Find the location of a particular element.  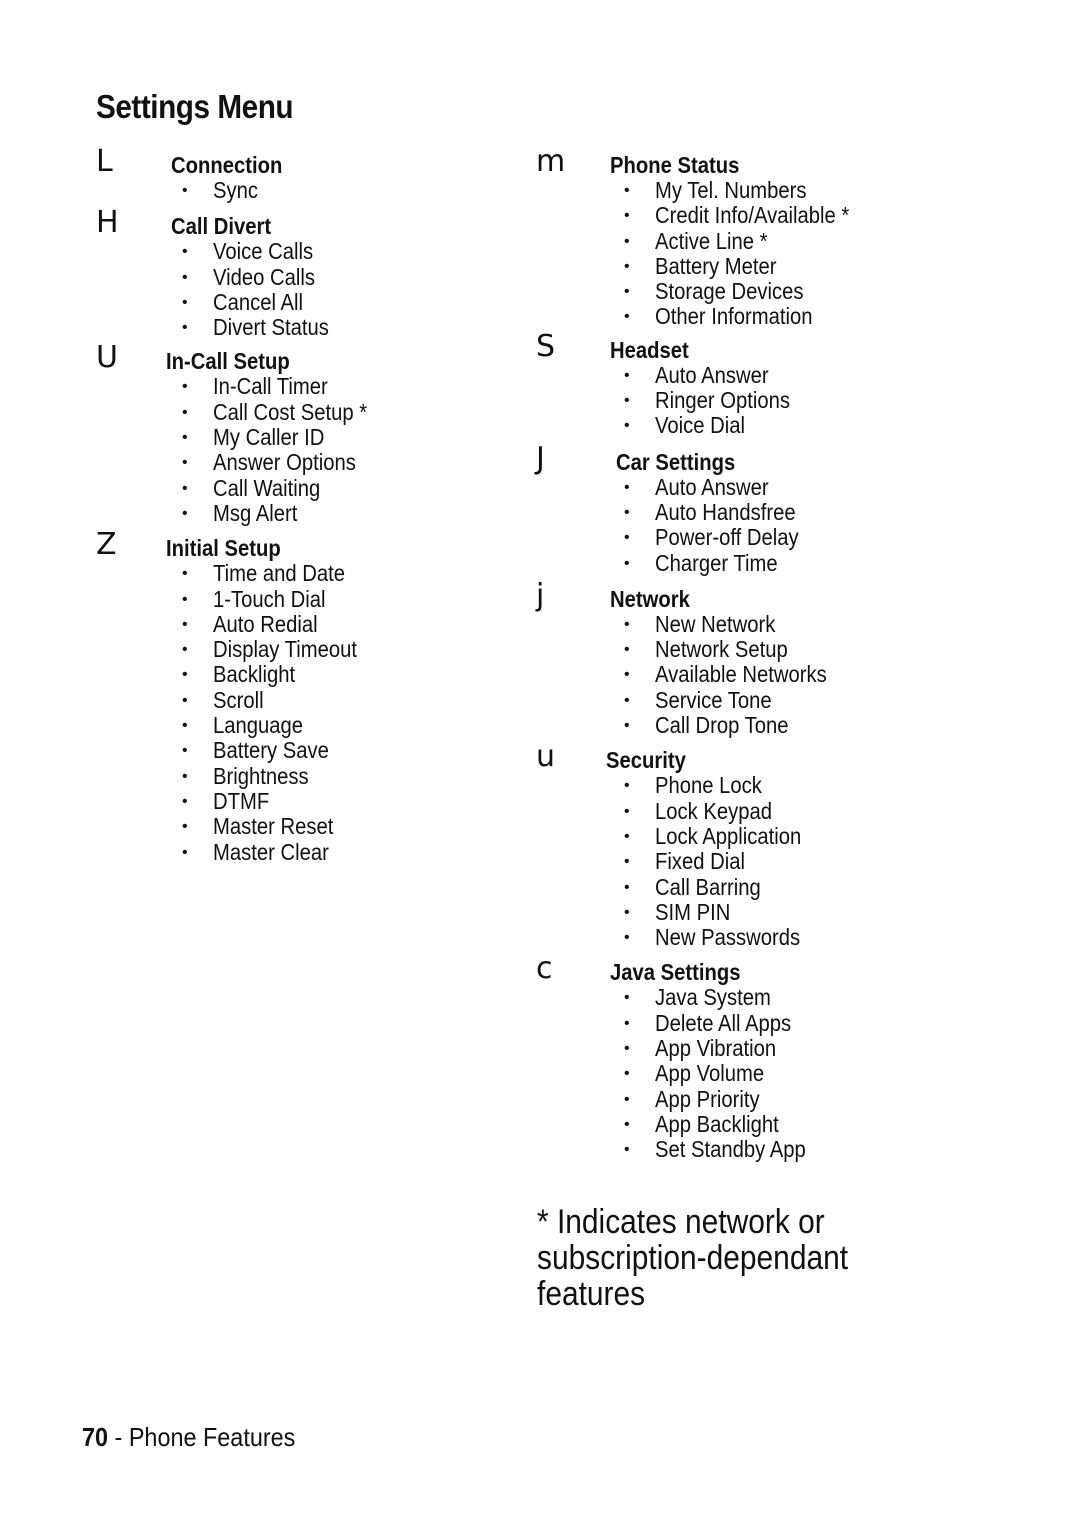

list-item: • App Priority is located at coordinates (746, 1098).